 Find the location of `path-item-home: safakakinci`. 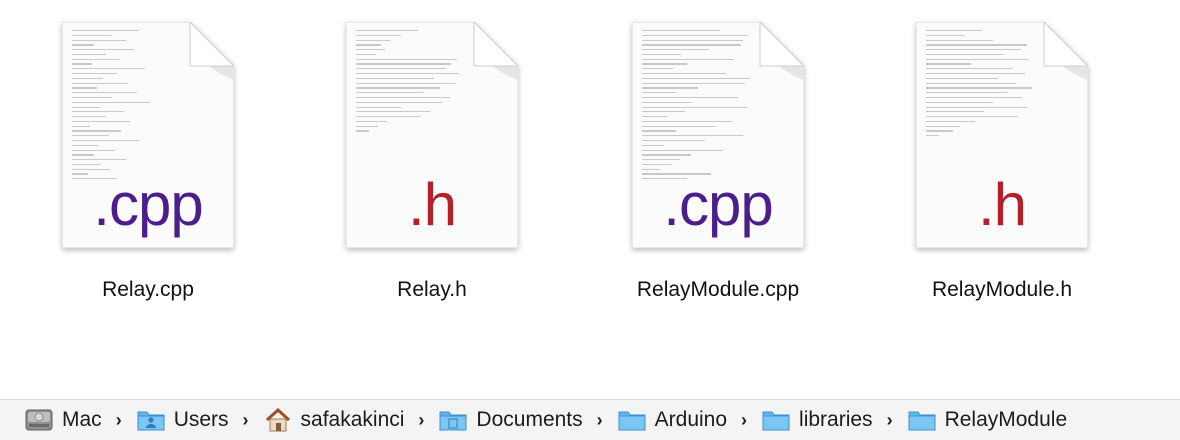

path-item-home: safakakinci is located at coordinates (334, 420).